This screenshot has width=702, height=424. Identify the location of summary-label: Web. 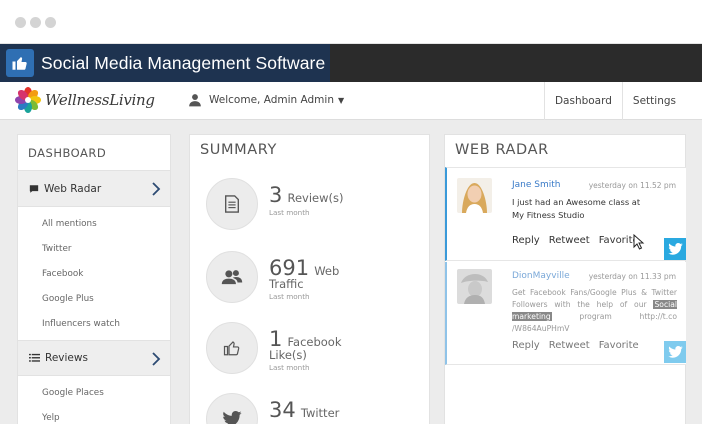
(327, 271).